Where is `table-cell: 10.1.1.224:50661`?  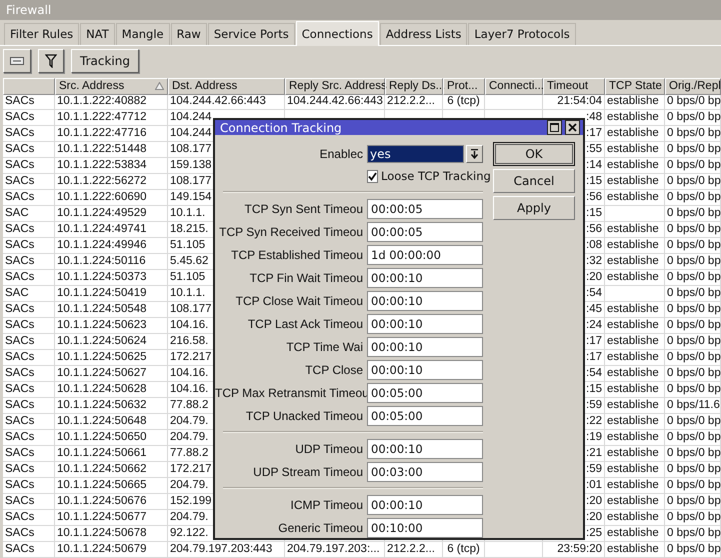 table-cell: 10.1.1.224:50661 is located at coordinates (111, 454).